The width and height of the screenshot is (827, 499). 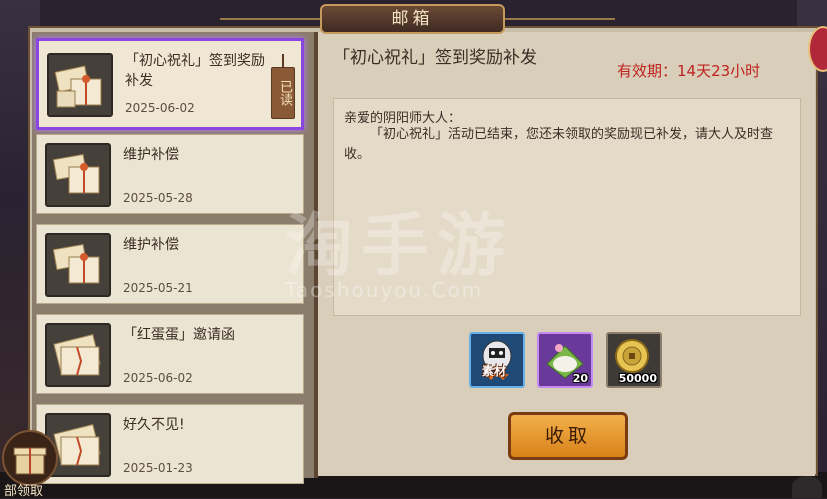 I want to click on mail-item-title: 「初心祝礼」签到奖励补发, so click(x=195, y=71).